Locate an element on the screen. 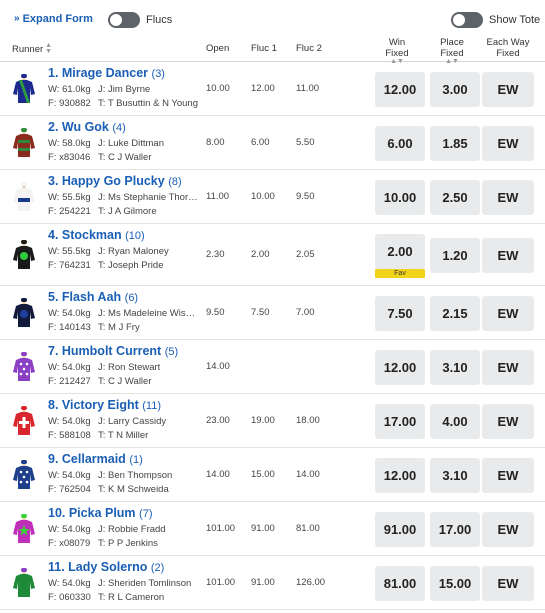 This screenshot has height=613, width=545. flucs-toggle-group: Flucs is located at coordinates (140, 20).